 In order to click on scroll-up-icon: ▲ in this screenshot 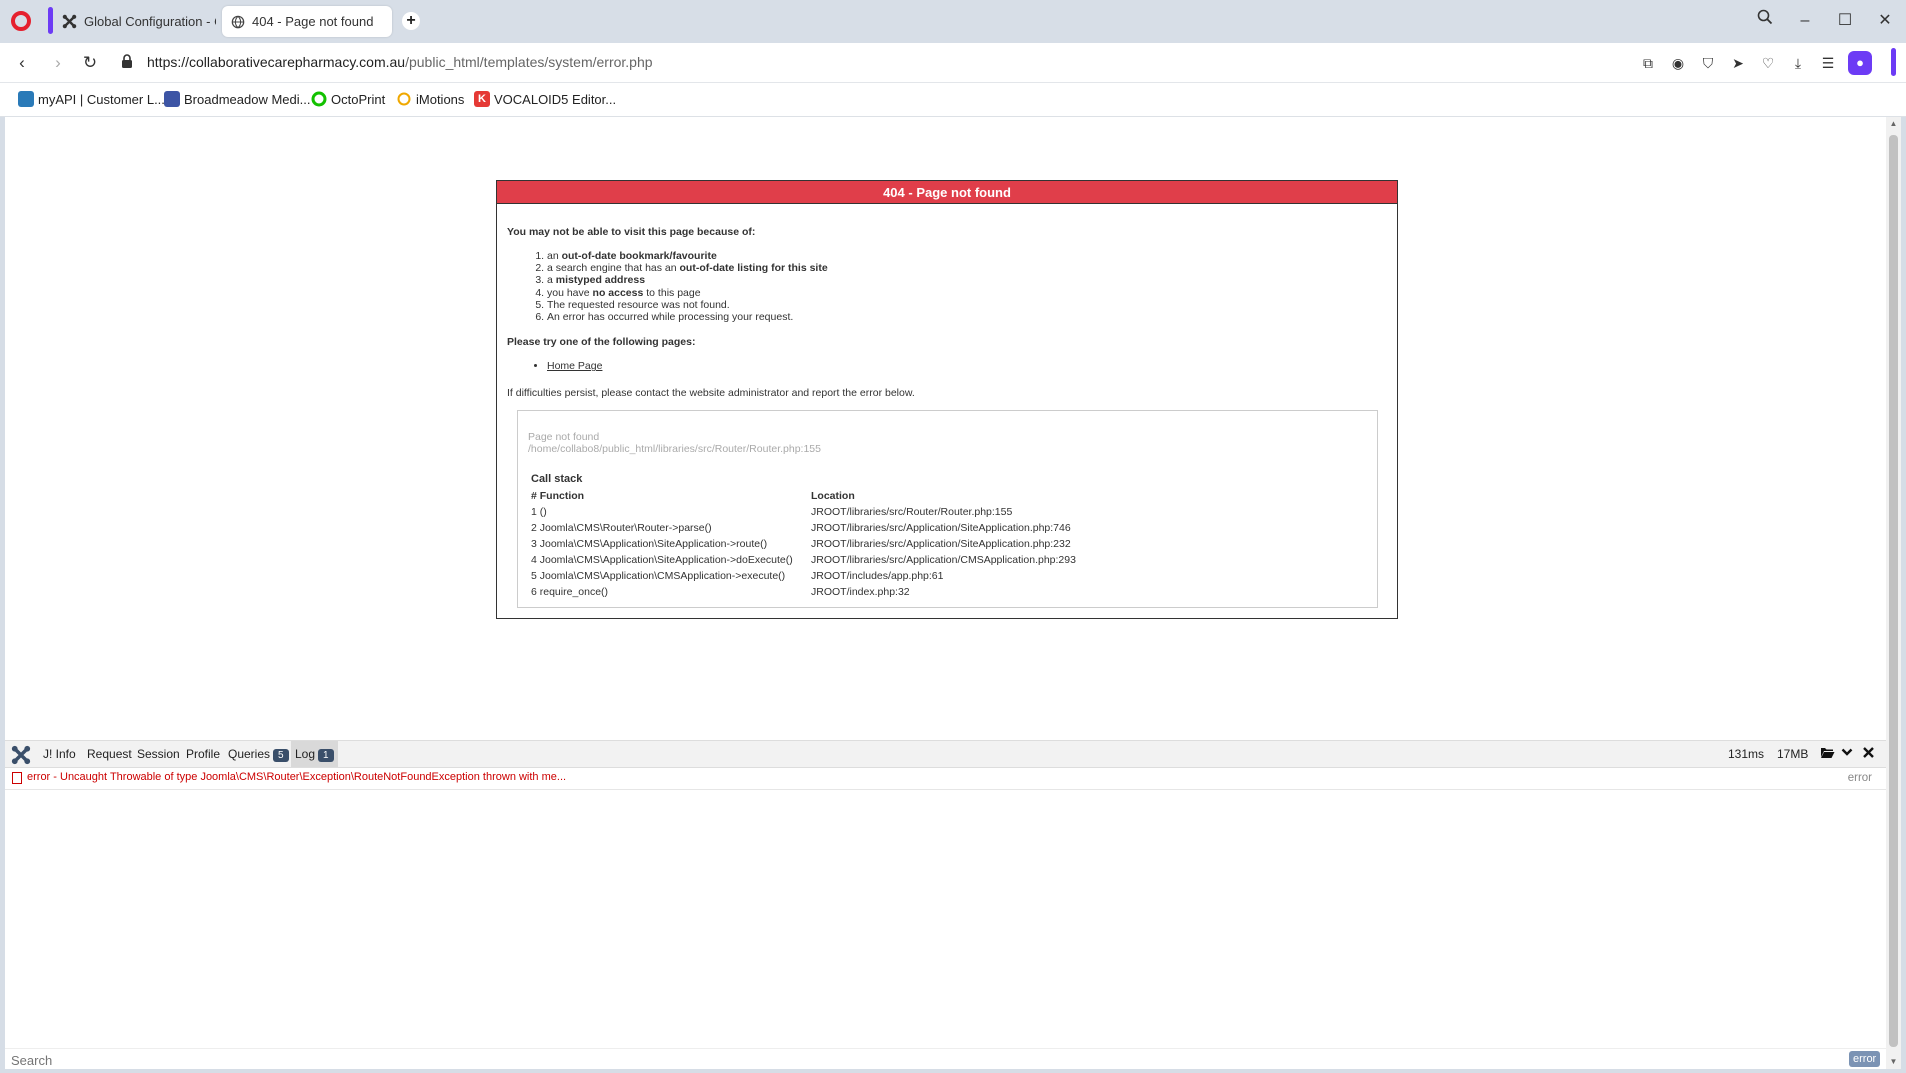, I will do `click(1893, 124)`.